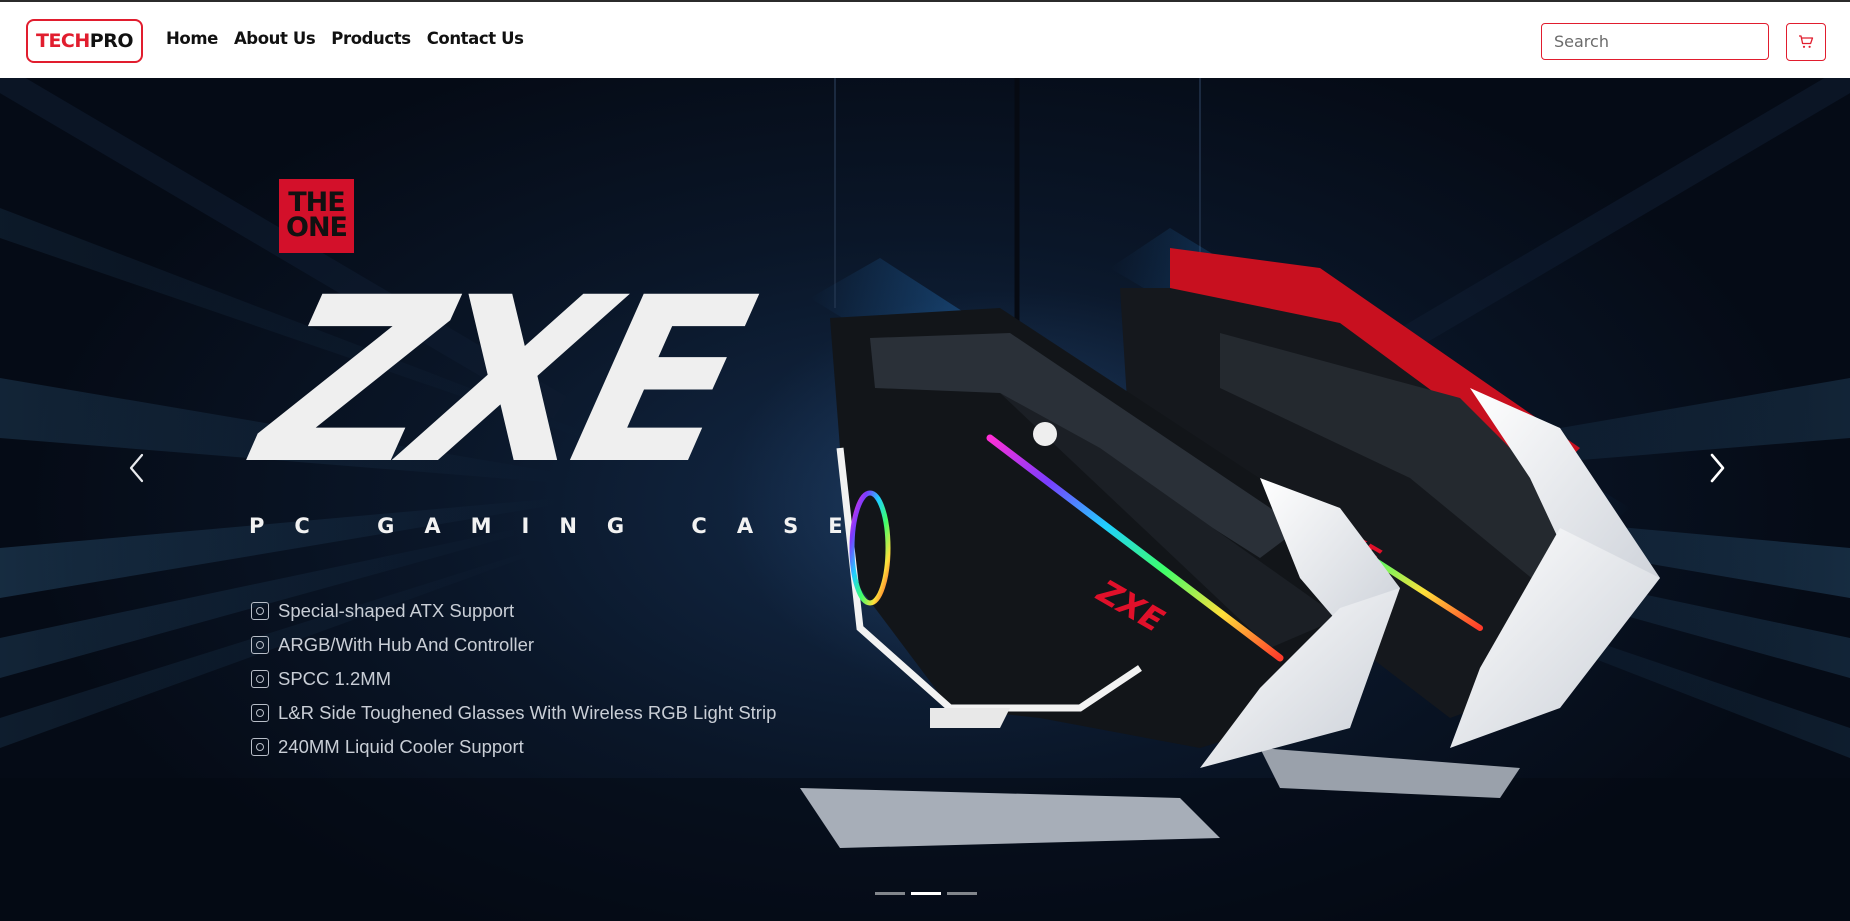 The image size is (1850, 921). Describe the element at coordinates (371, 38) in the screenshot. I see `nav-link-products: Products` at that location.